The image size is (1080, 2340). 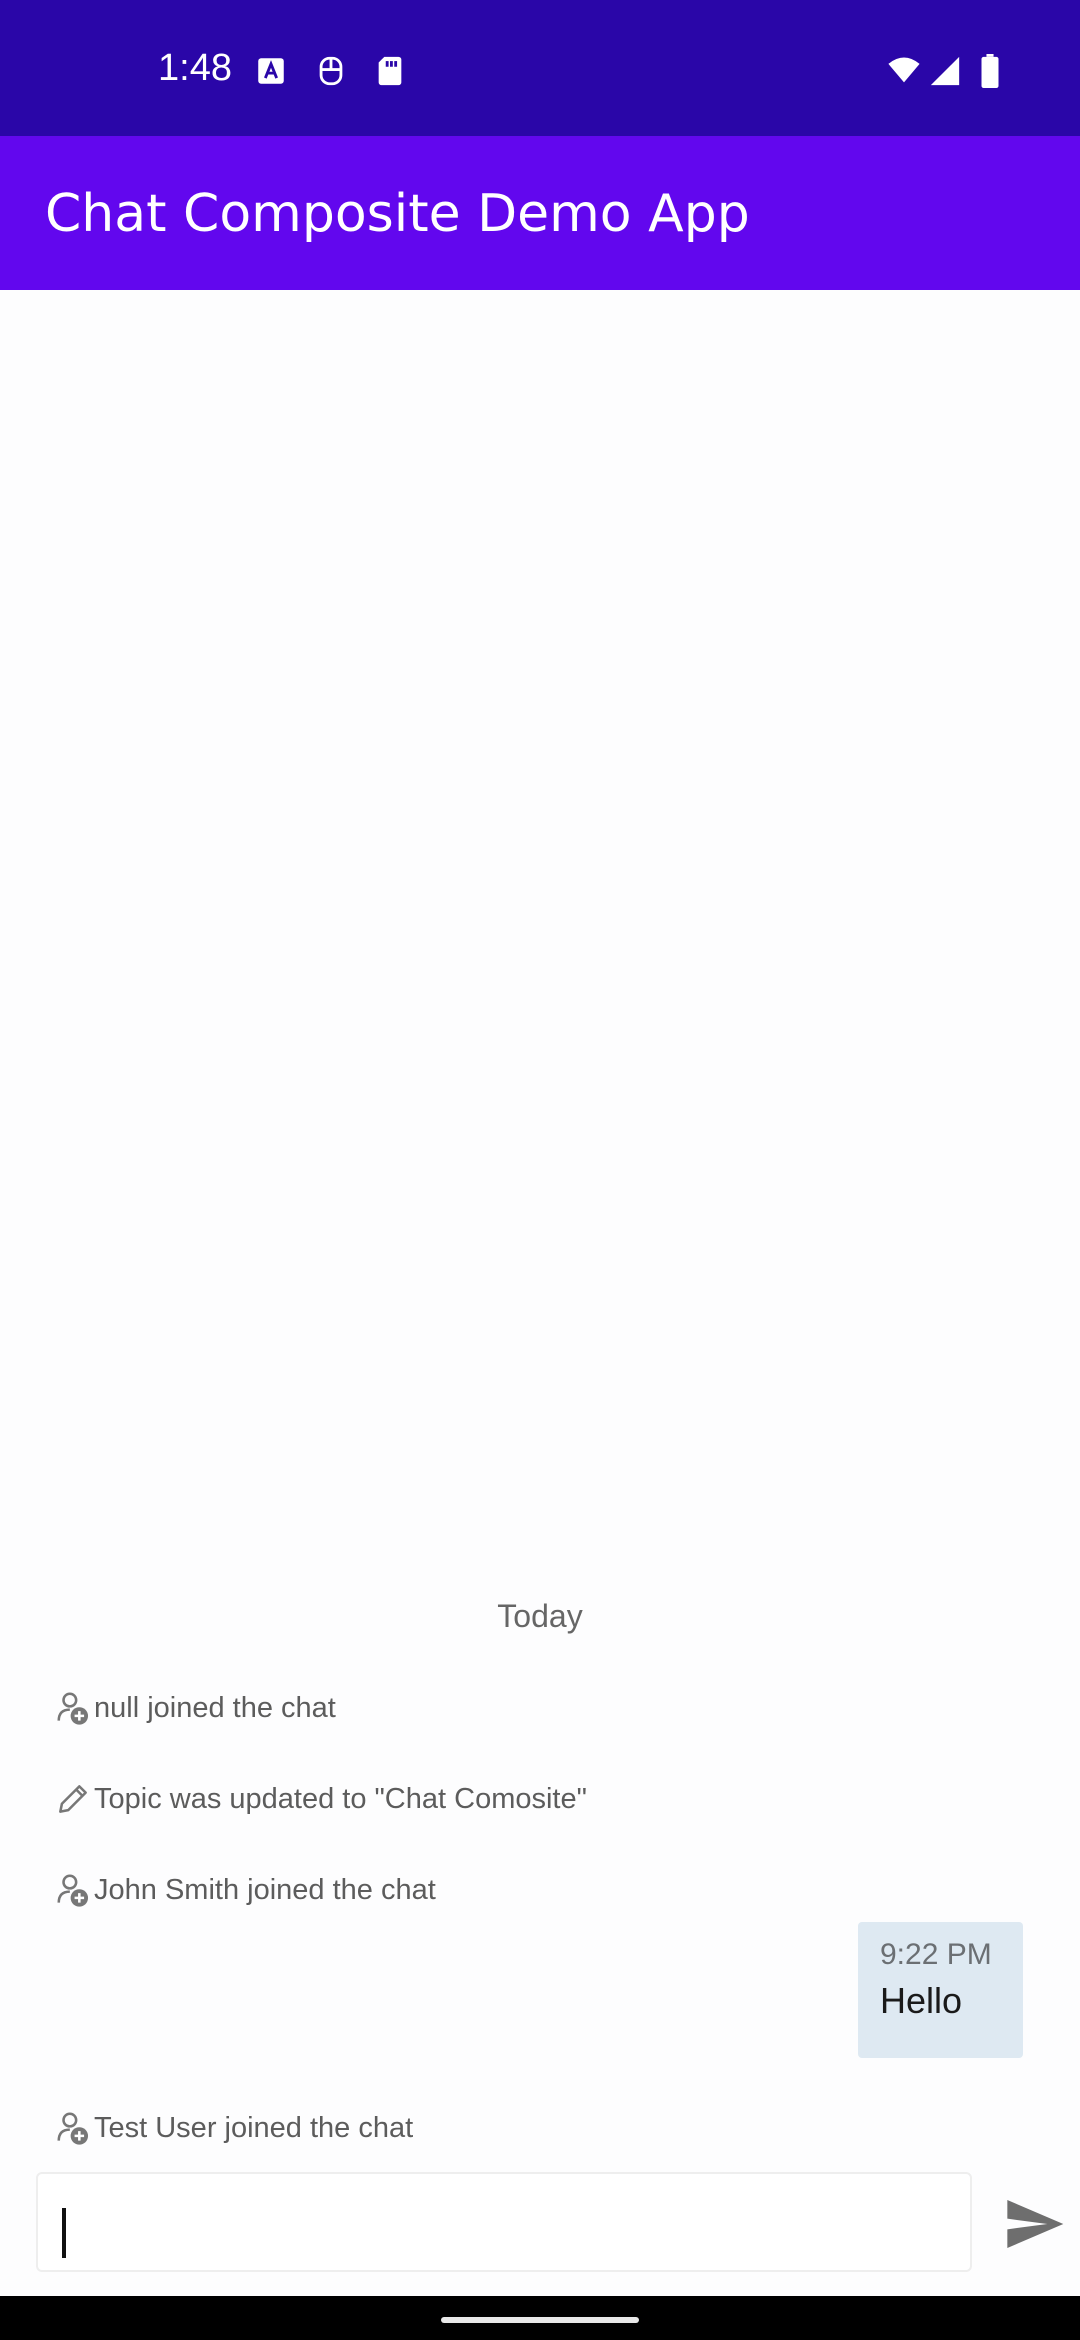 I want to click on accessibility-icon, so click(x=331, y=71).